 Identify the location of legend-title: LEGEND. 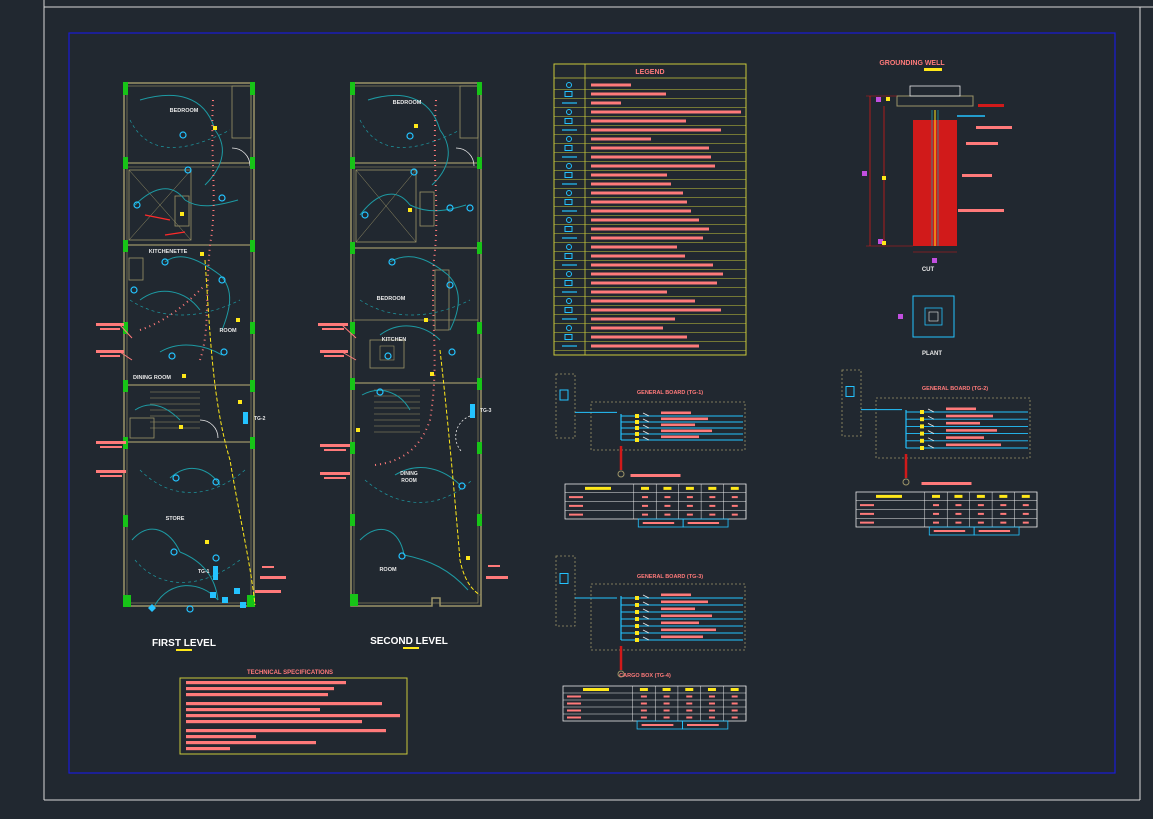
(649, 72).